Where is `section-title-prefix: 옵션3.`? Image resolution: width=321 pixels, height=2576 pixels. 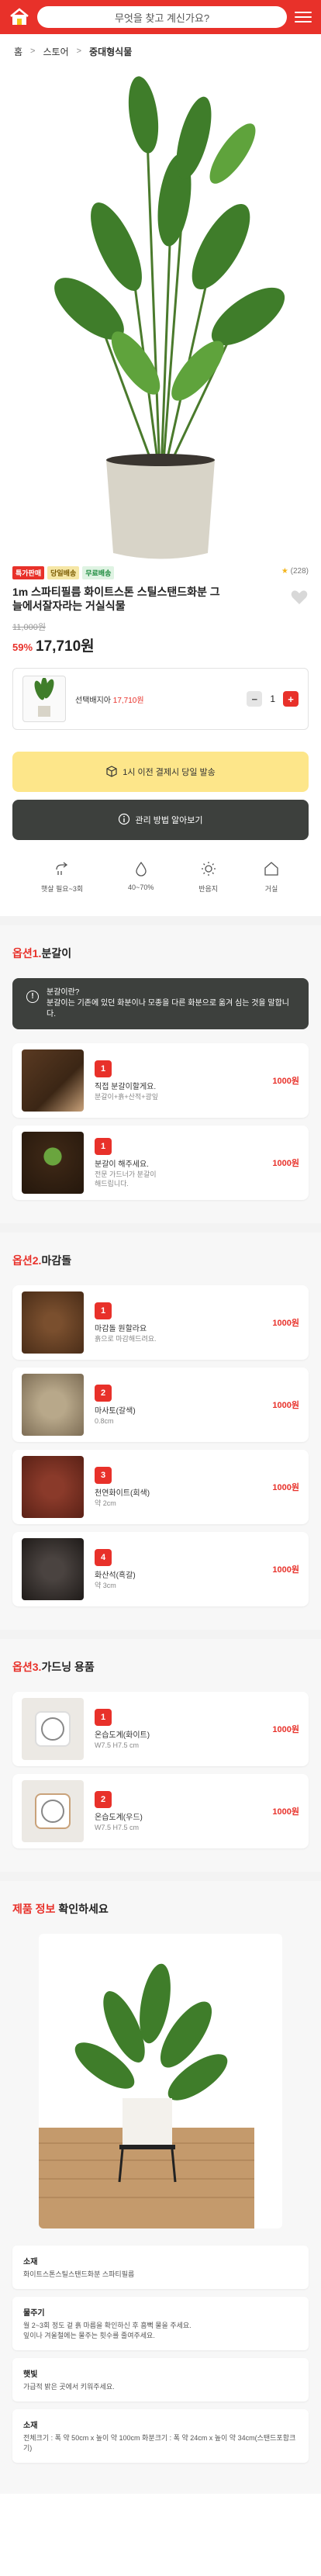
section-title-prefix: 옵션3. is located at coordinates (27, 1667).